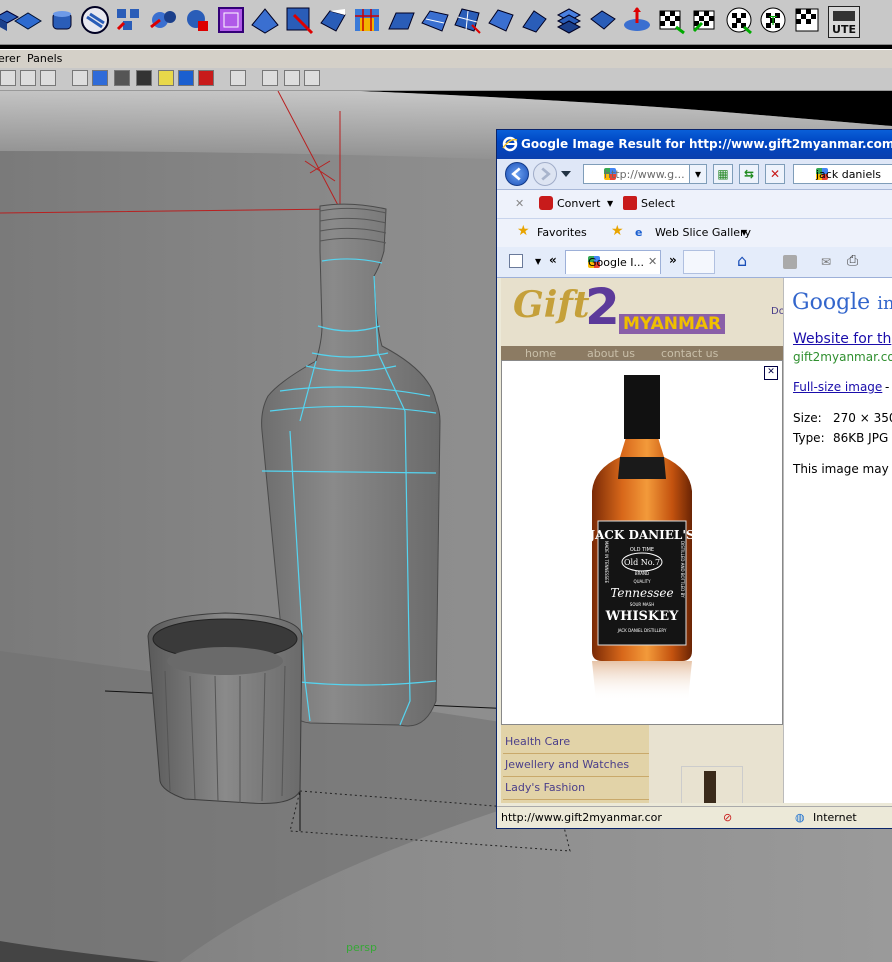 This screenshot has width=892, height=962. I want to click on glass-model, so click(225, 708).